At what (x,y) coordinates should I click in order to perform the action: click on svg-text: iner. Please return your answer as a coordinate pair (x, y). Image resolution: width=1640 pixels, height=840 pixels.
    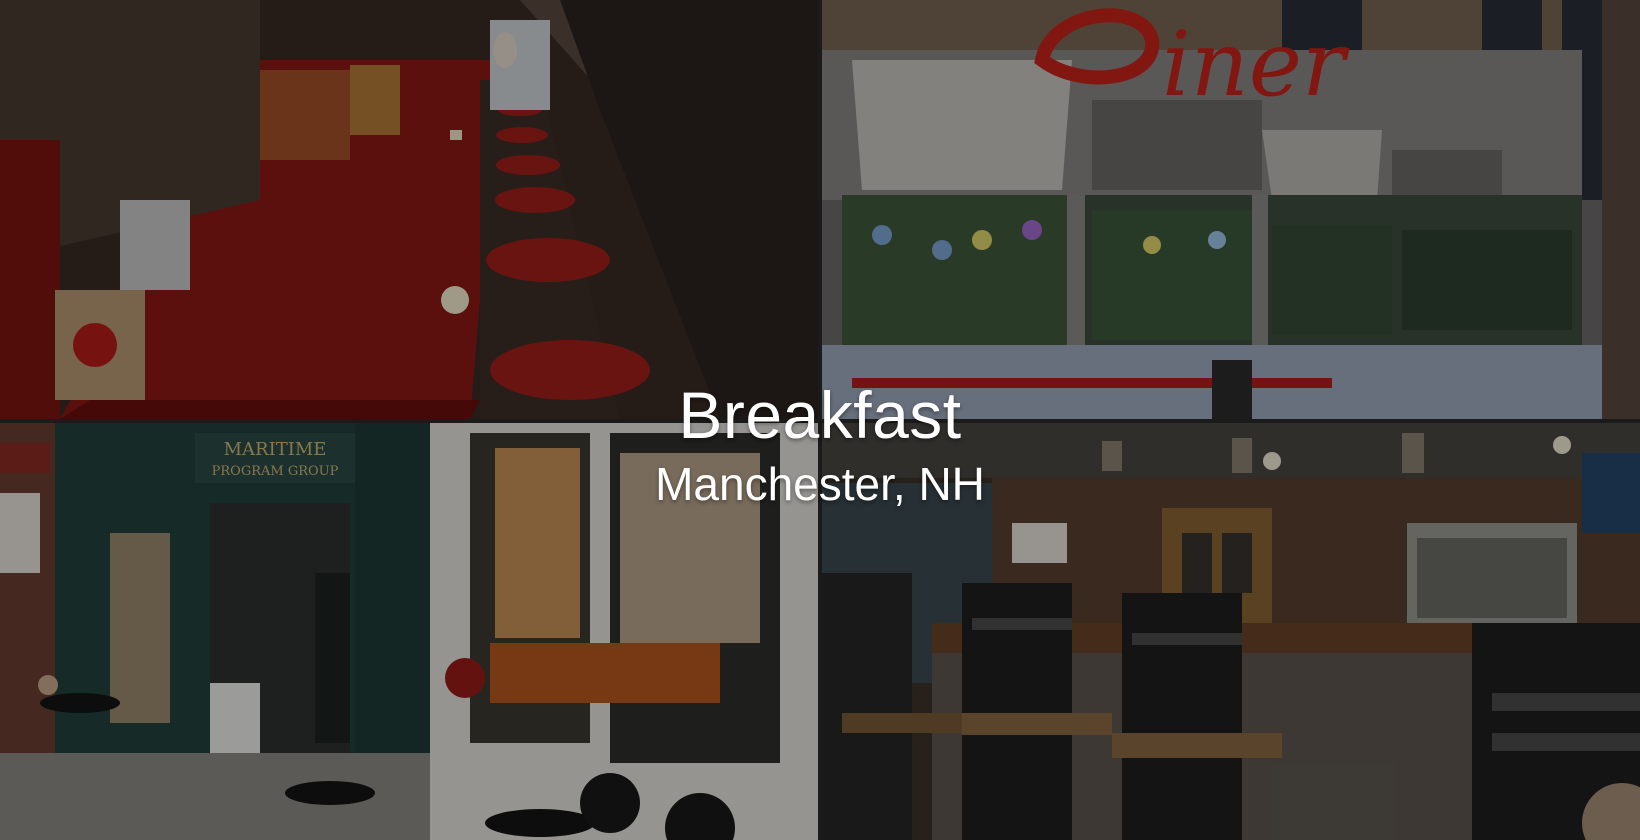
    Looking at the image, I should click on (1256, 64).